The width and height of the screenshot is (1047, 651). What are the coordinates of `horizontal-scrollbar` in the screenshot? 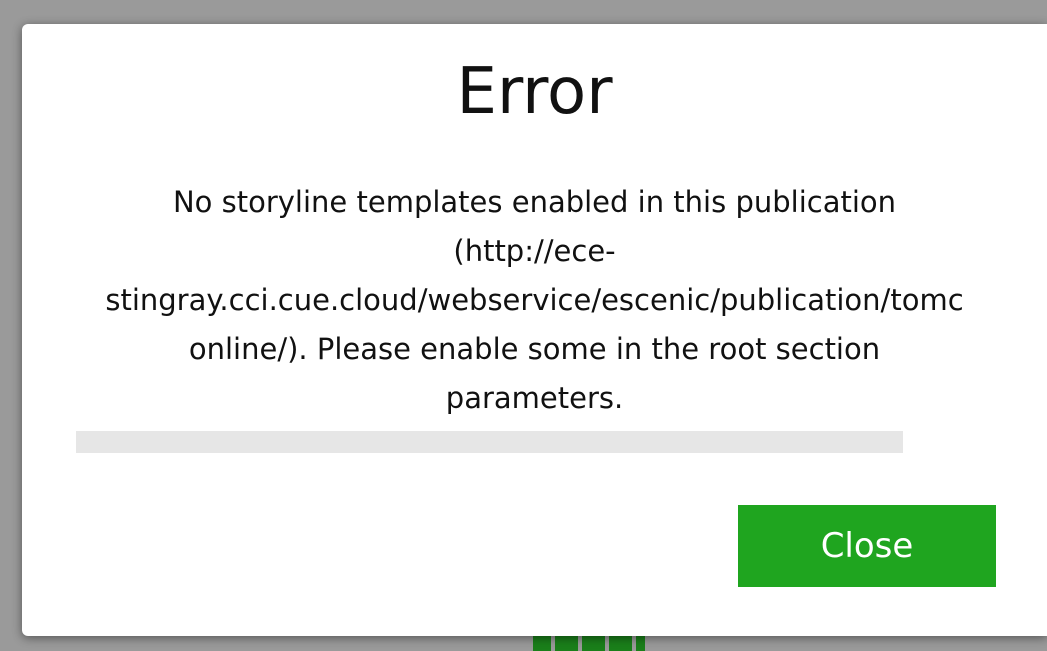 It's located at (487, 442).